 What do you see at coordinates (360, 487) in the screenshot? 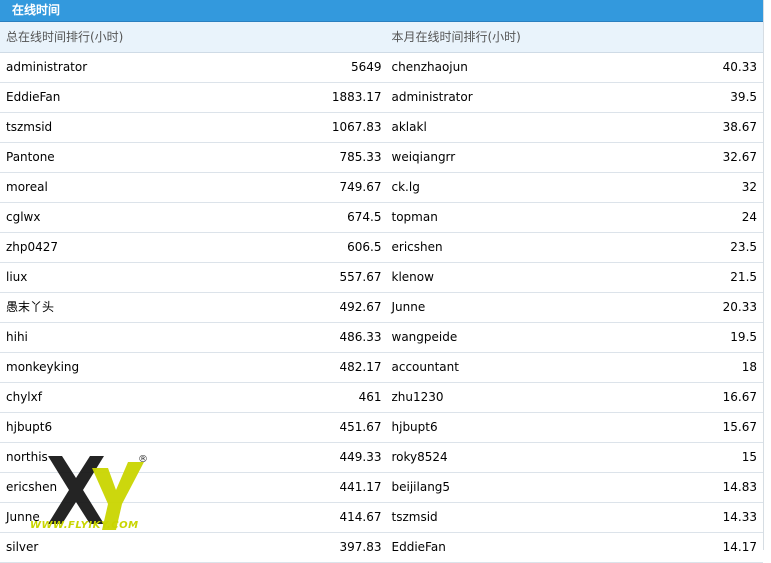
I see `total-hours: 441.17` at bounding box center [360, 487].